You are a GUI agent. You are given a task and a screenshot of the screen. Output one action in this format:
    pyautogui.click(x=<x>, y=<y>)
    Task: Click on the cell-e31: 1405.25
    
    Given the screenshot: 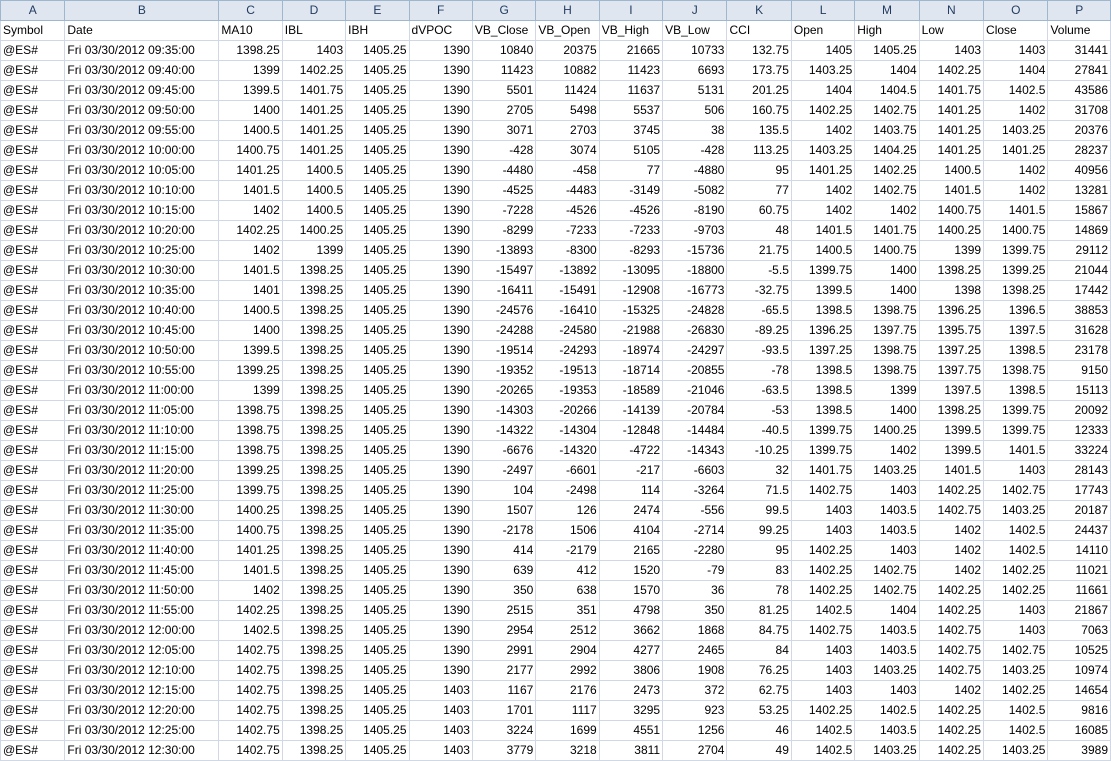 What is the action you would take?
    pyautogui.click(x=377, y=630)
    